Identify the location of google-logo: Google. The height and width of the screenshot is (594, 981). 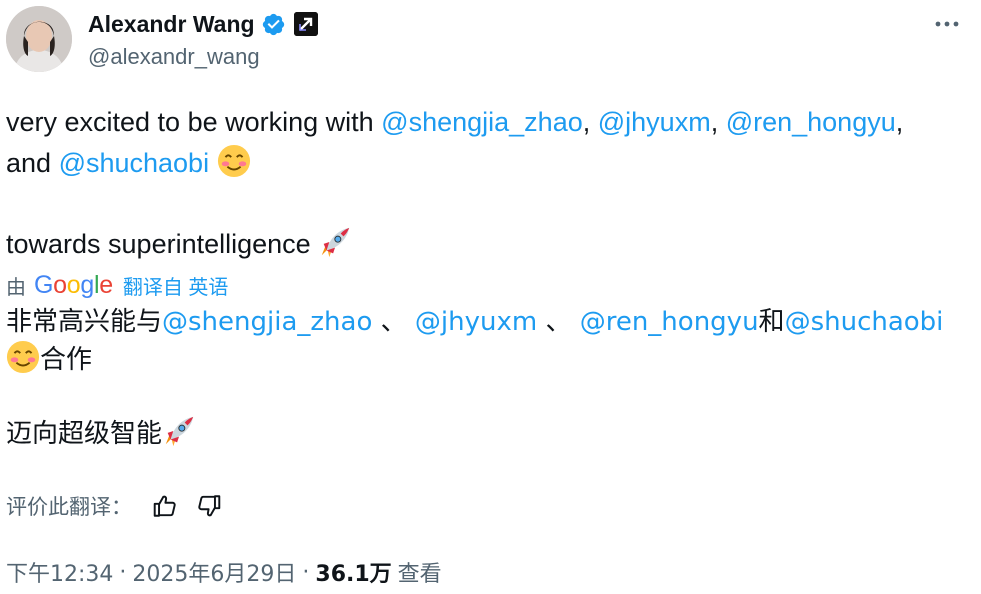
(73, 284).